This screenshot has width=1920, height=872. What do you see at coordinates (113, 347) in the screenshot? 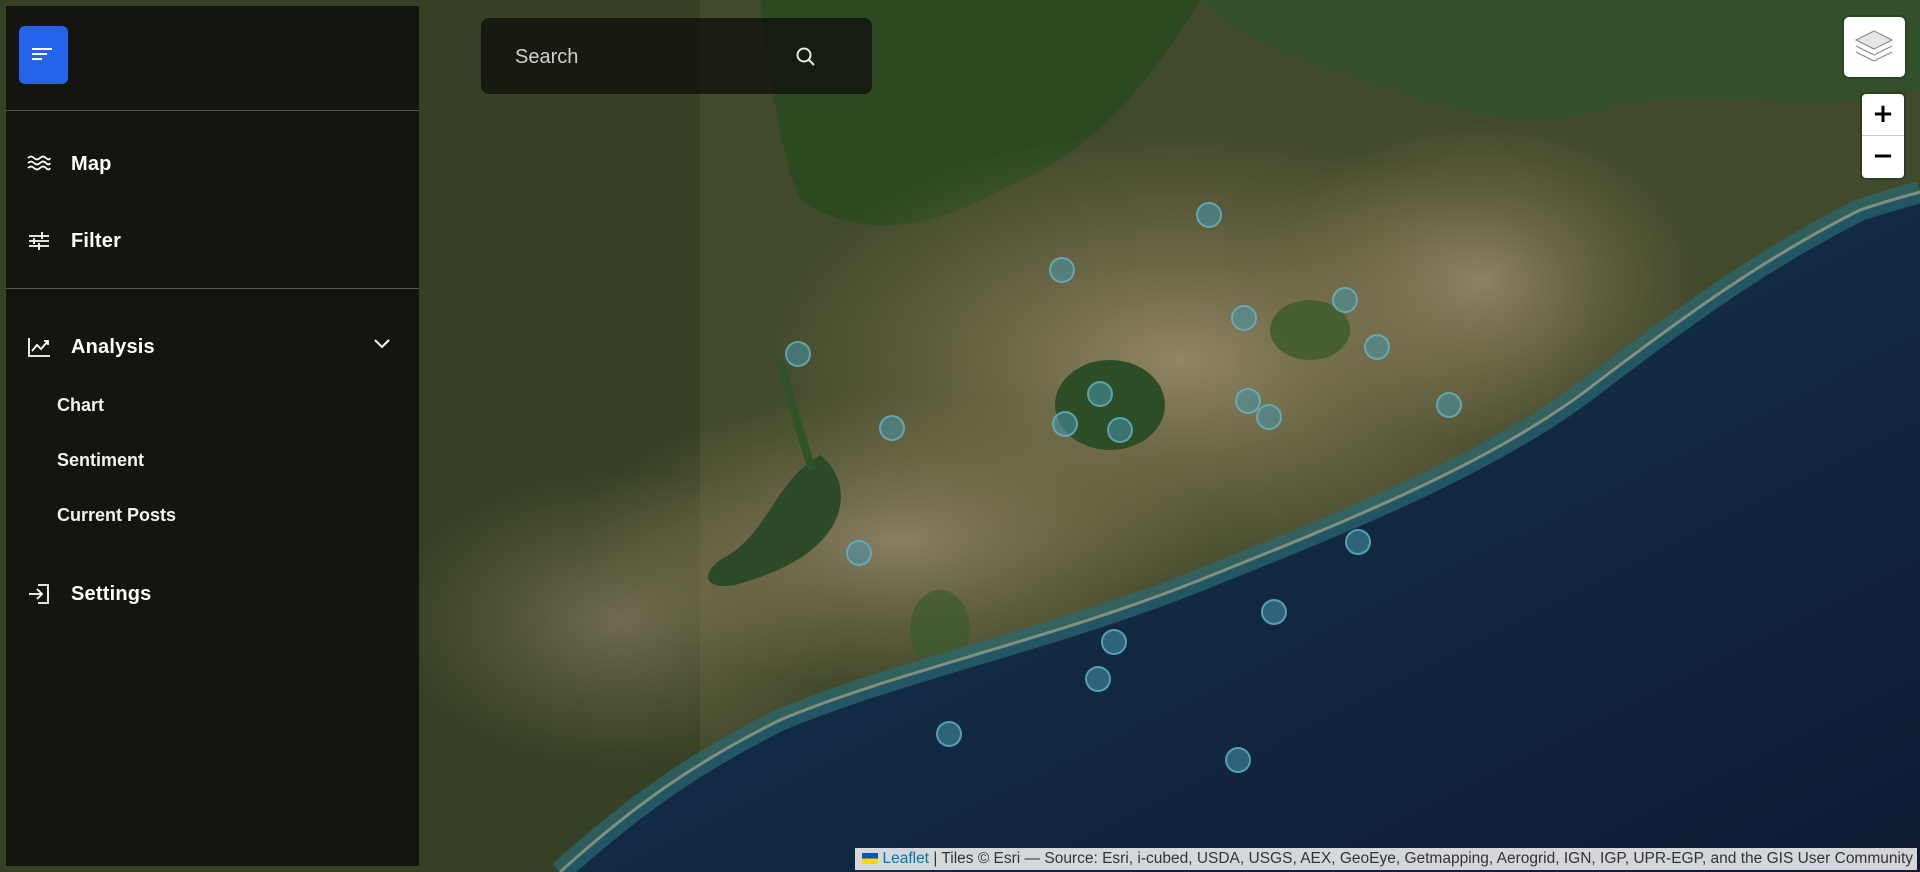
I see `sidebar-item-label: Analysis` at bounding box center [113, 347].